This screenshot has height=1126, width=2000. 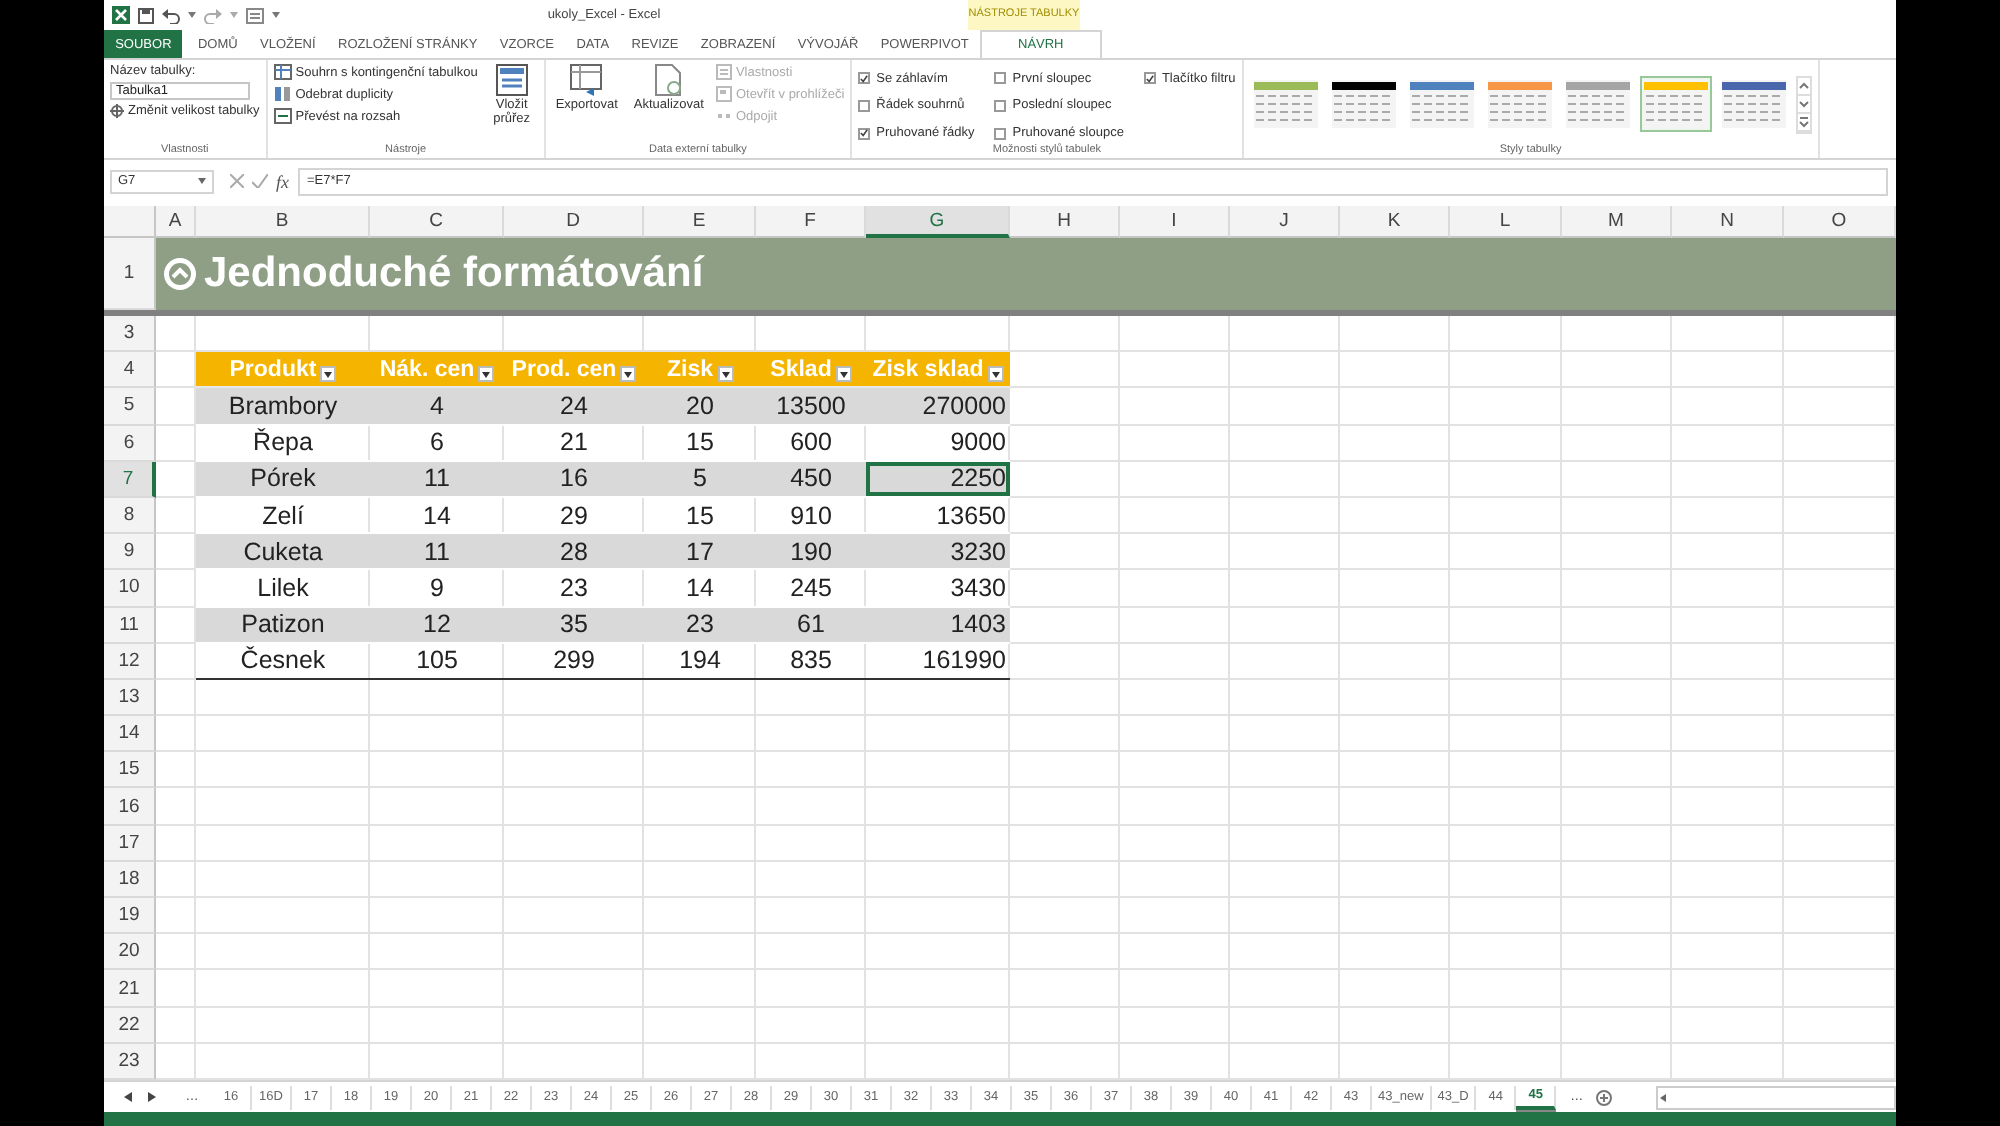 What do you see at coordinates (1803, 122) in the screenshot?
I see `more-icon` at bounding box center [1803, 122].